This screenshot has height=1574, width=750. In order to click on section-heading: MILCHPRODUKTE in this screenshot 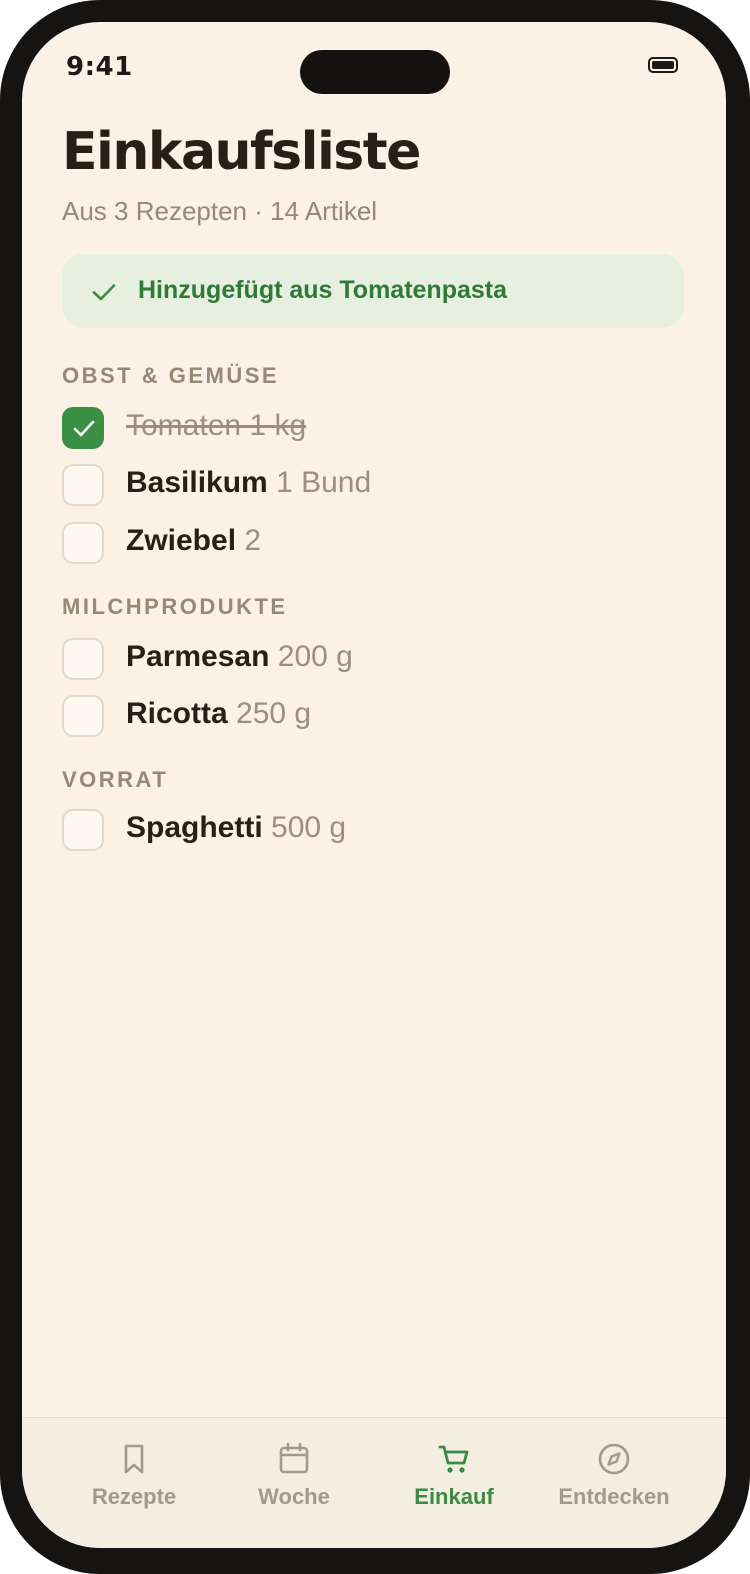, I will do `click(175, 606)`.